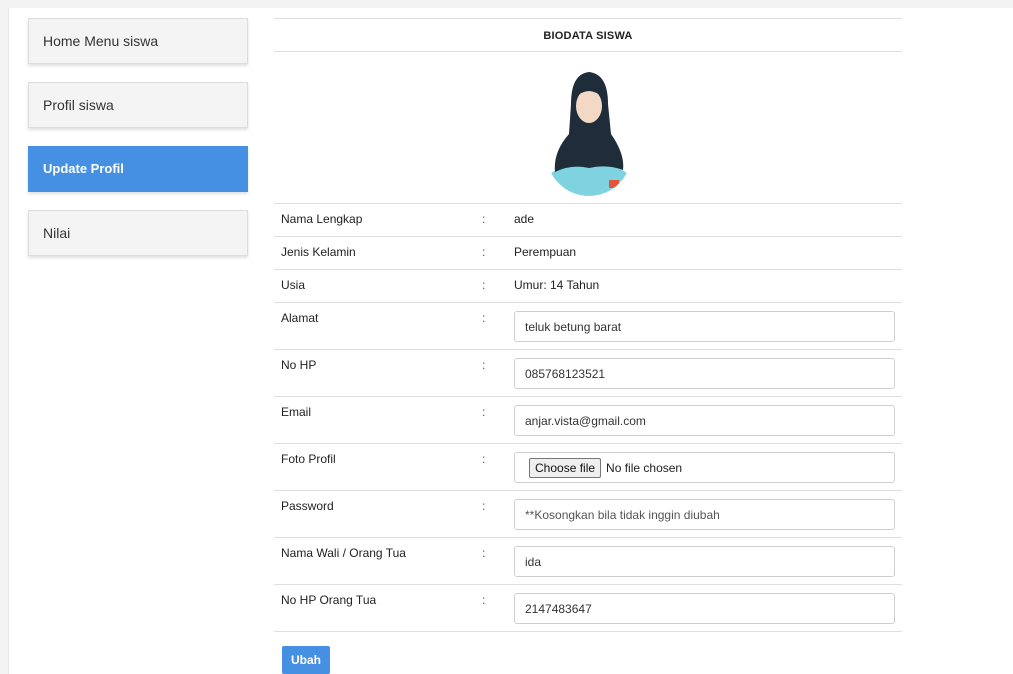 The image size is (1013, 674). What do you see at coordinates (375, 561) in the screenshot?
I see `row-label: Nama Wali / Orang Tua` at bounding box center [375, 561].